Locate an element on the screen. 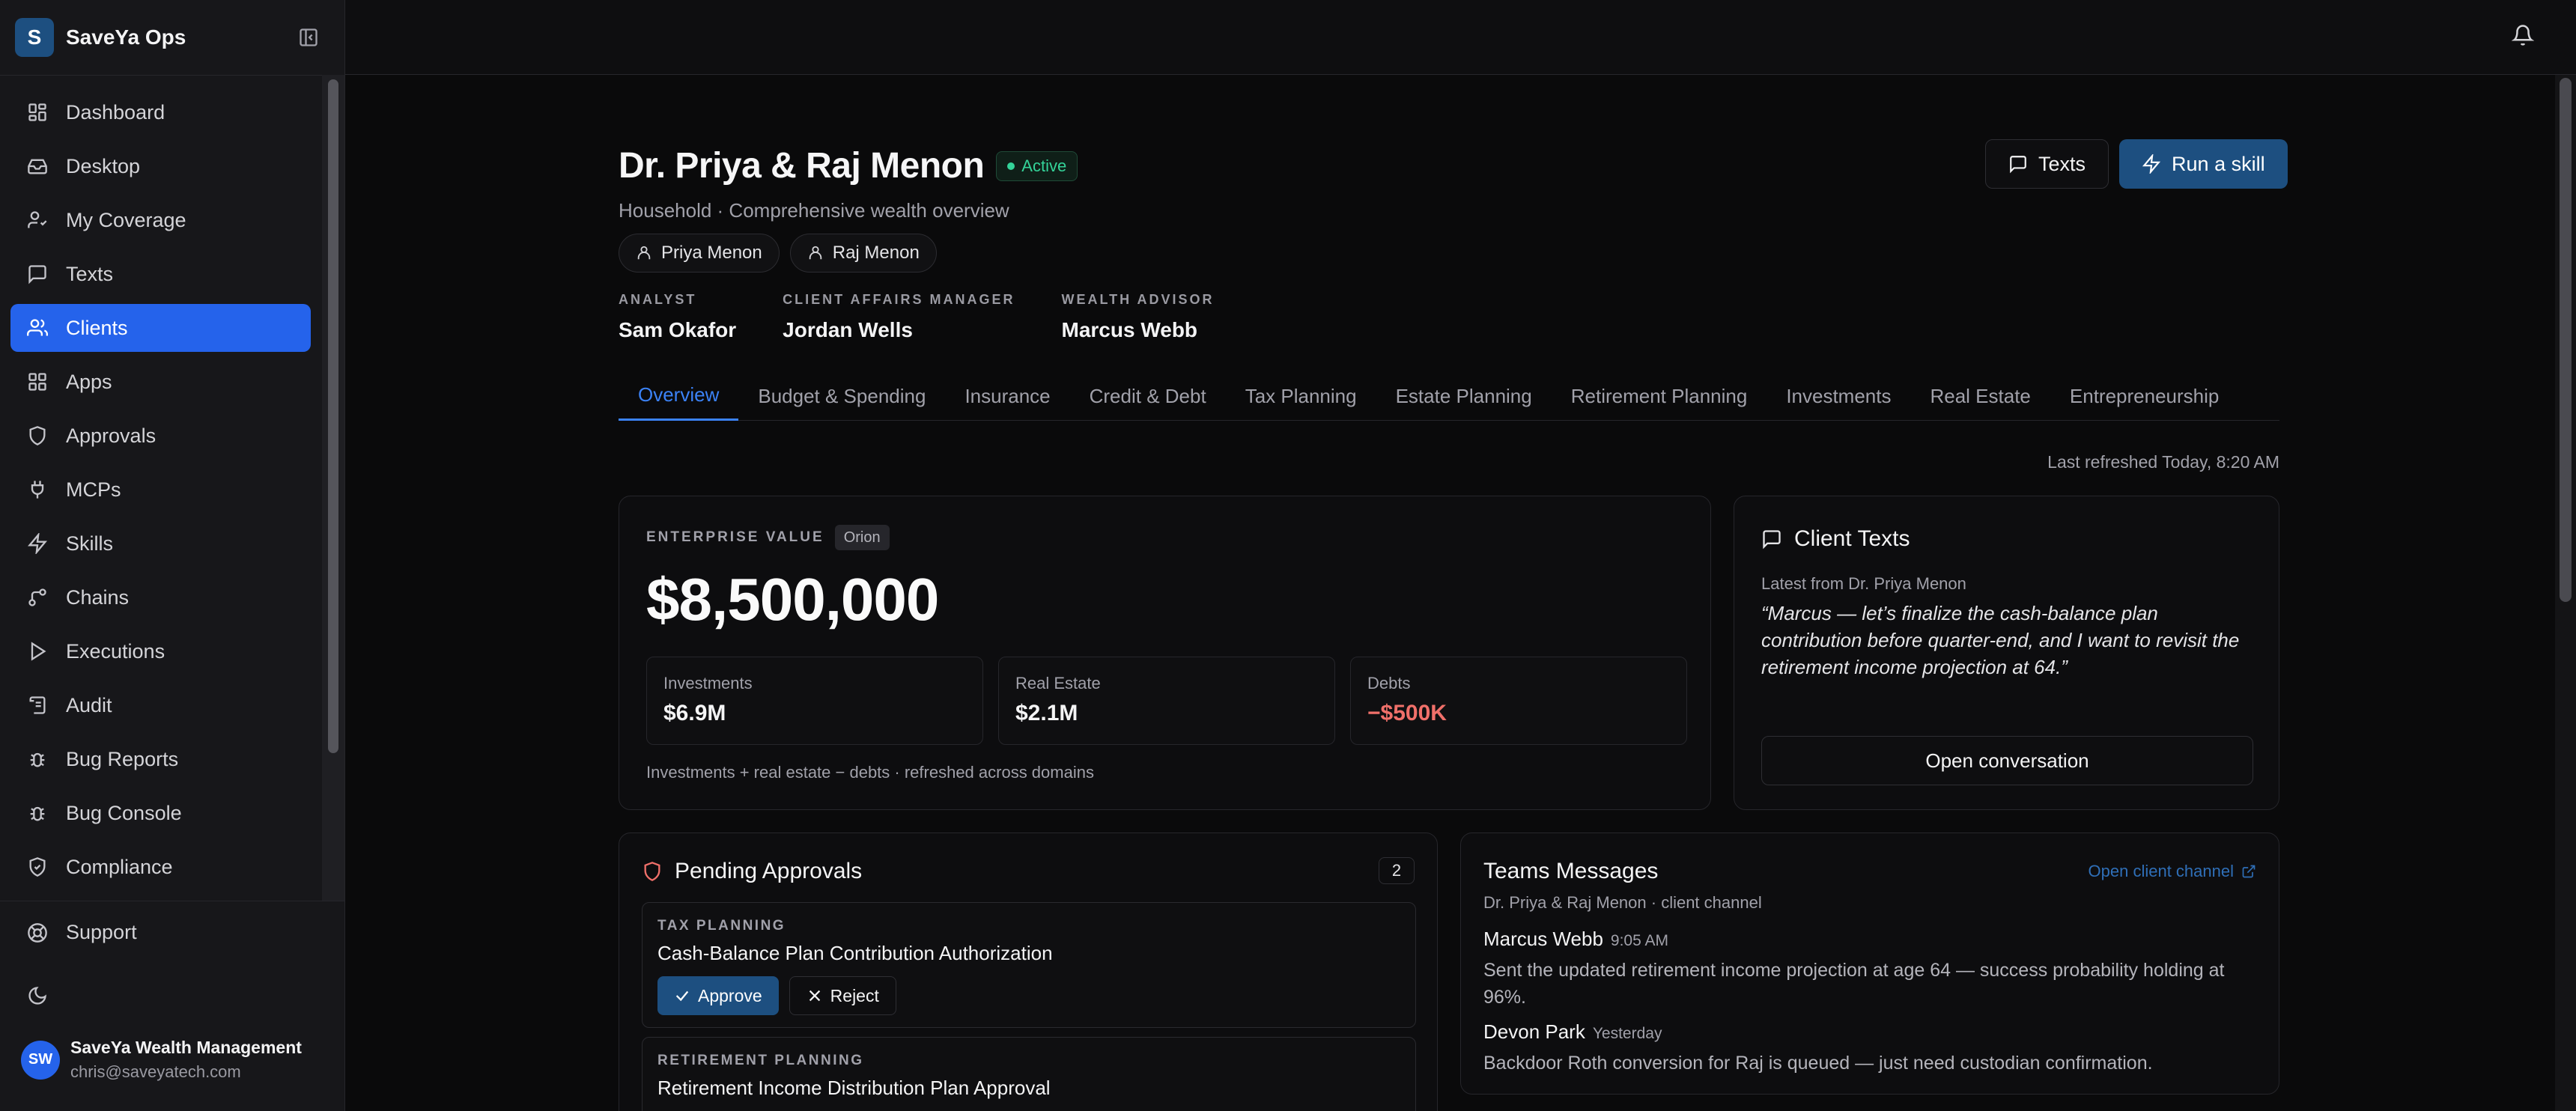  open-client-channel-link: Open client channel is located at coordinates (2172, 871).